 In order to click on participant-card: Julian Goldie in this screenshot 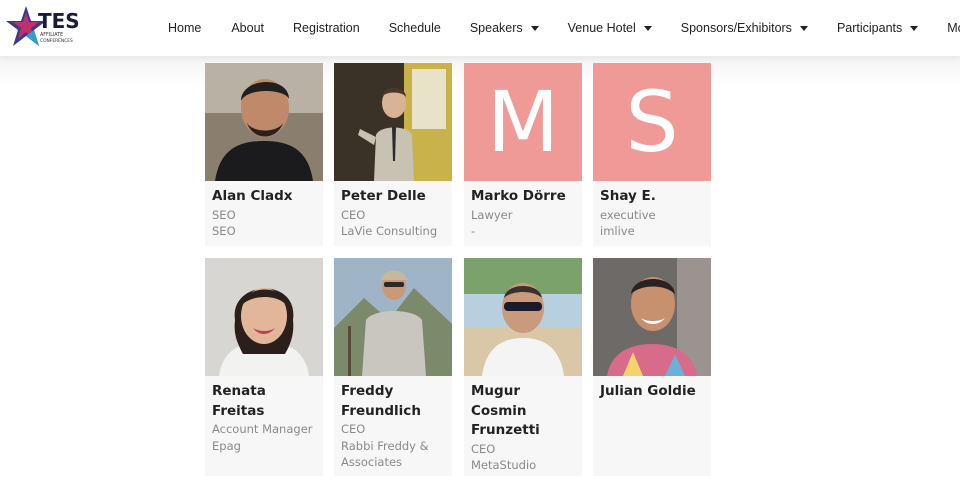, I will do `click(652, 367)`.